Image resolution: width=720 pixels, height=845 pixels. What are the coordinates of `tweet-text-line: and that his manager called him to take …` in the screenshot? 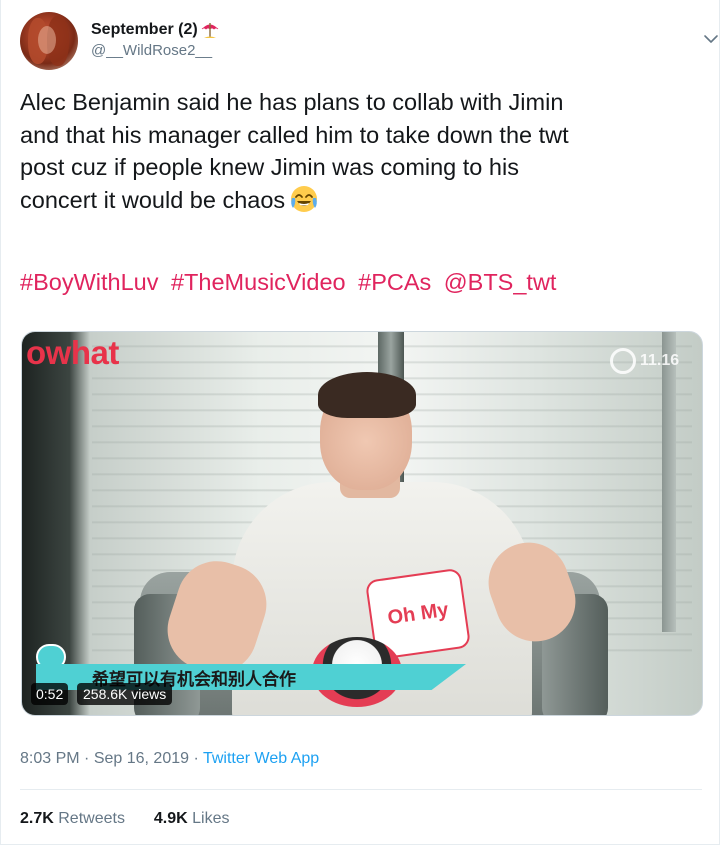 It's located at (294, 134).